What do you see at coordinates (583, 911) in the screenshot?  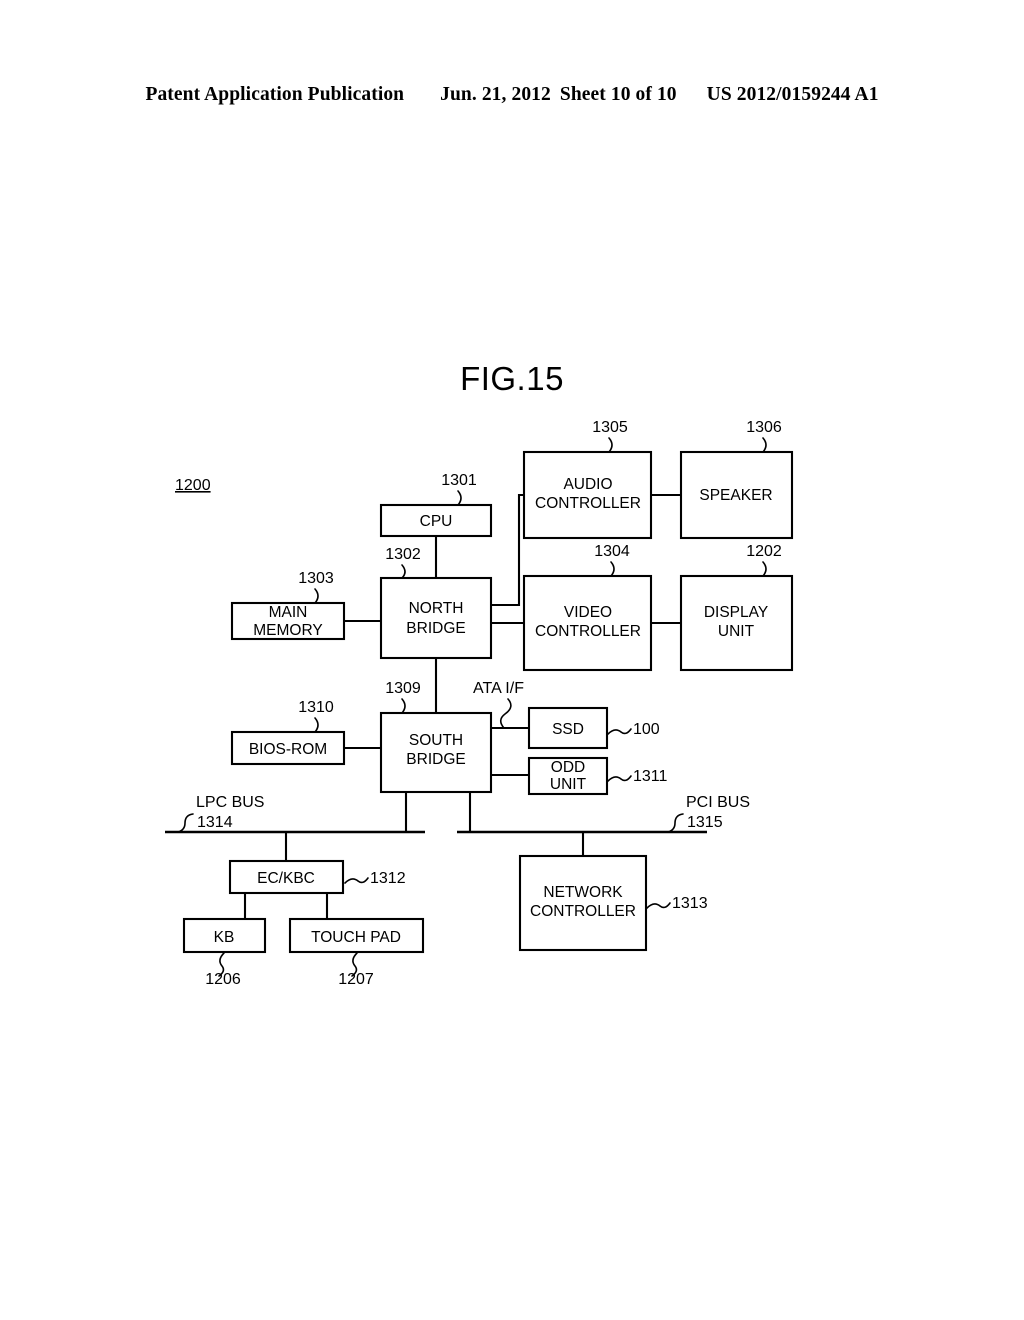 I see `block-network-controller-label-line2: CONTROLLER` at bounding box center [583, 911].